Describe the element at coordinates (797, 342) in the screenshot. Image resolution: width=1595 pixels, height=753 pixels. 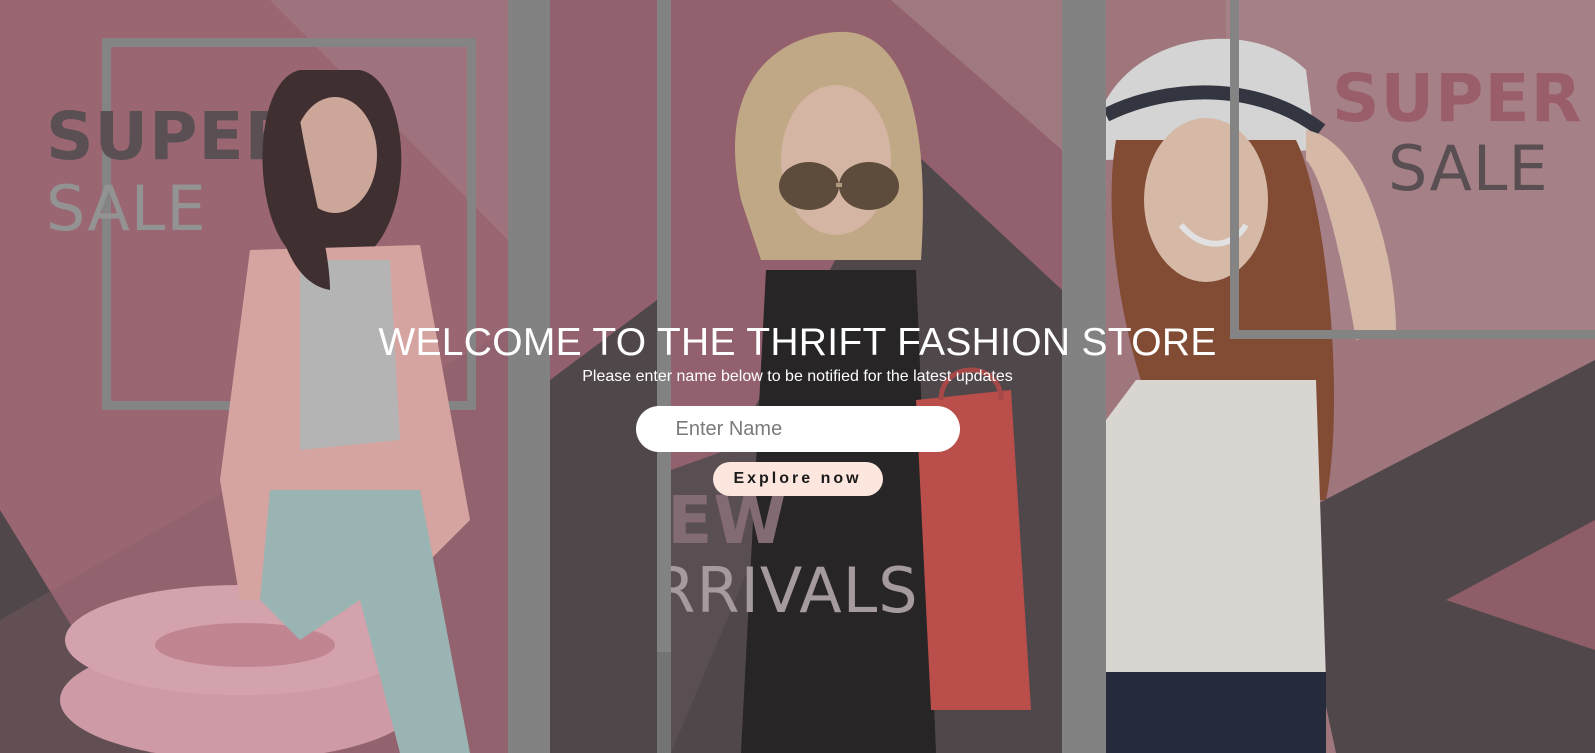
I see `page-title: WELCOME TO THE THRIFT FASHION STORE` at that location.